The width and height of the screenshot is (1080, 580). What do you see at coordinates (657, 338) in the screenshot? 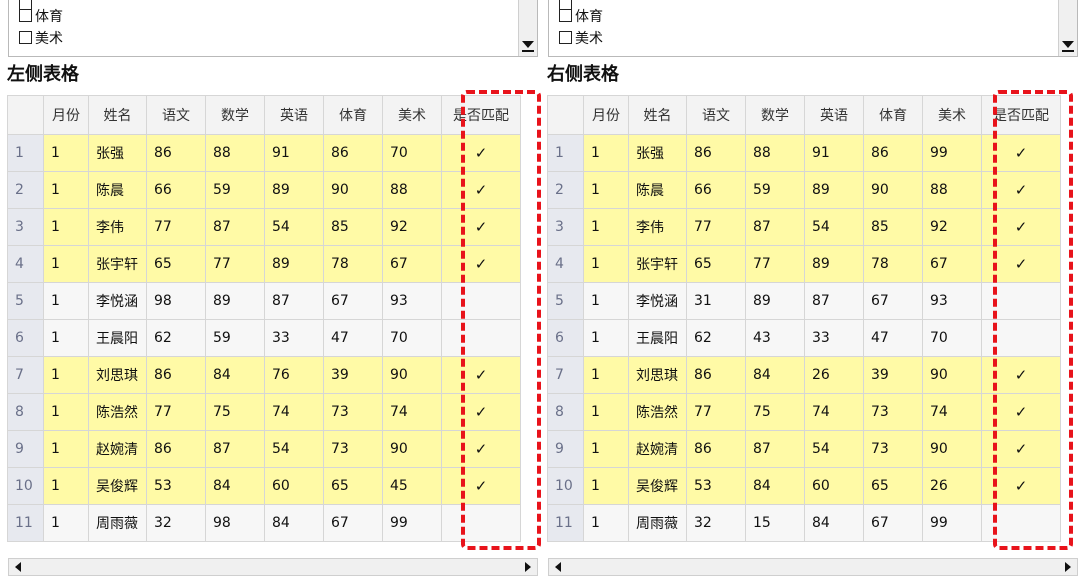
I see `table-cell: 王晨阳` at bounding box center [657, 338].